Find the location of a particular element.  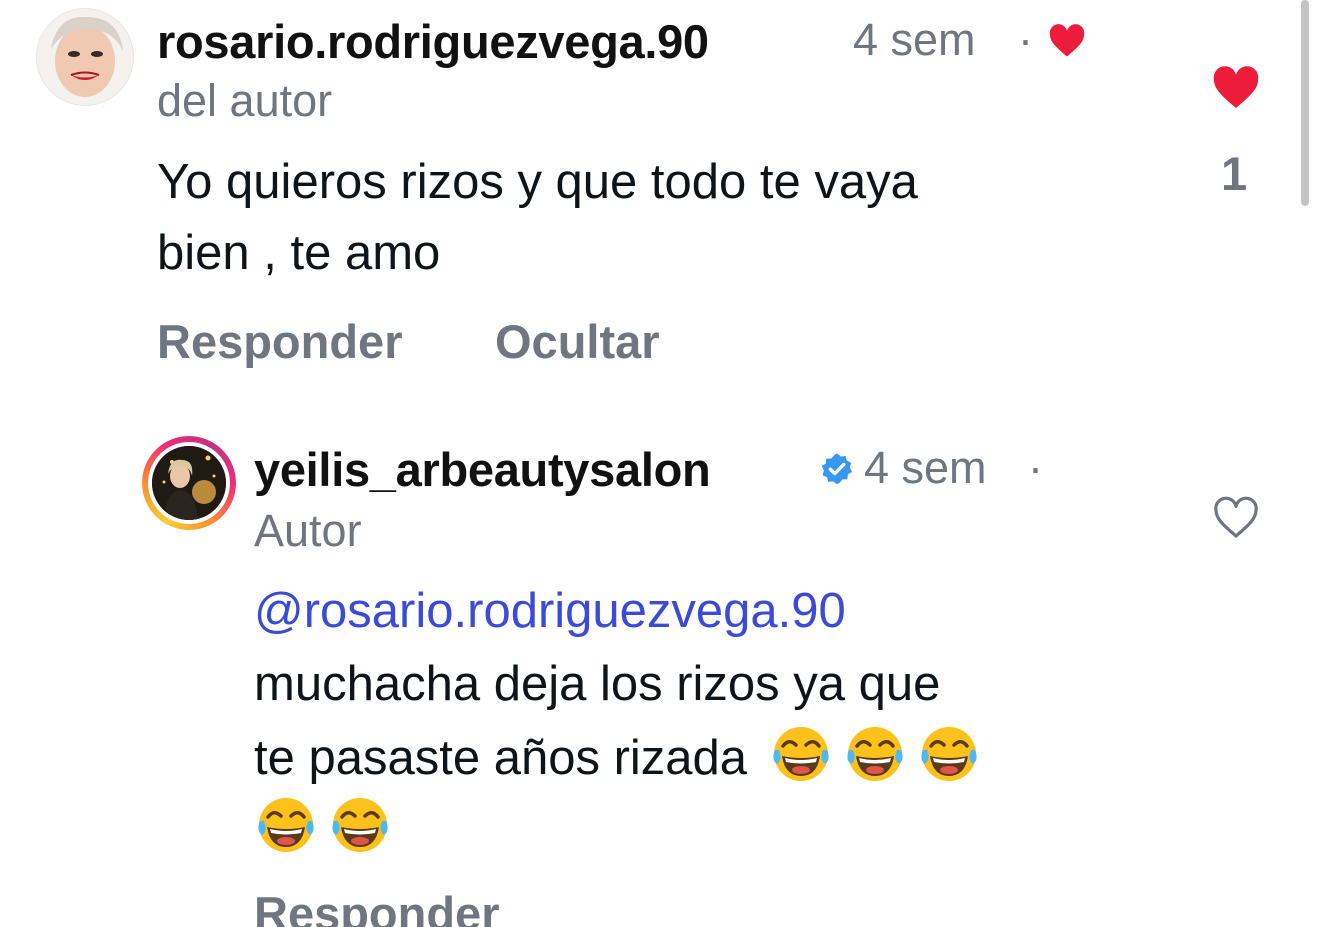

hide-button: Ocultar is located at coordinates (577, 341).